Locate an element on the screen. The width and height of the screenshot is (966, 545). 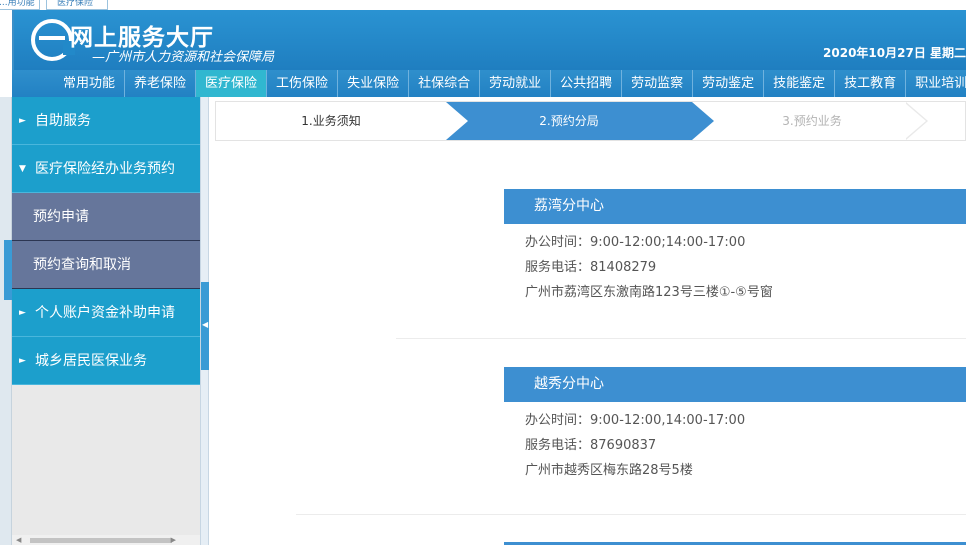
top-tab-common: ...用功能 is located at coordinates (20, 5).